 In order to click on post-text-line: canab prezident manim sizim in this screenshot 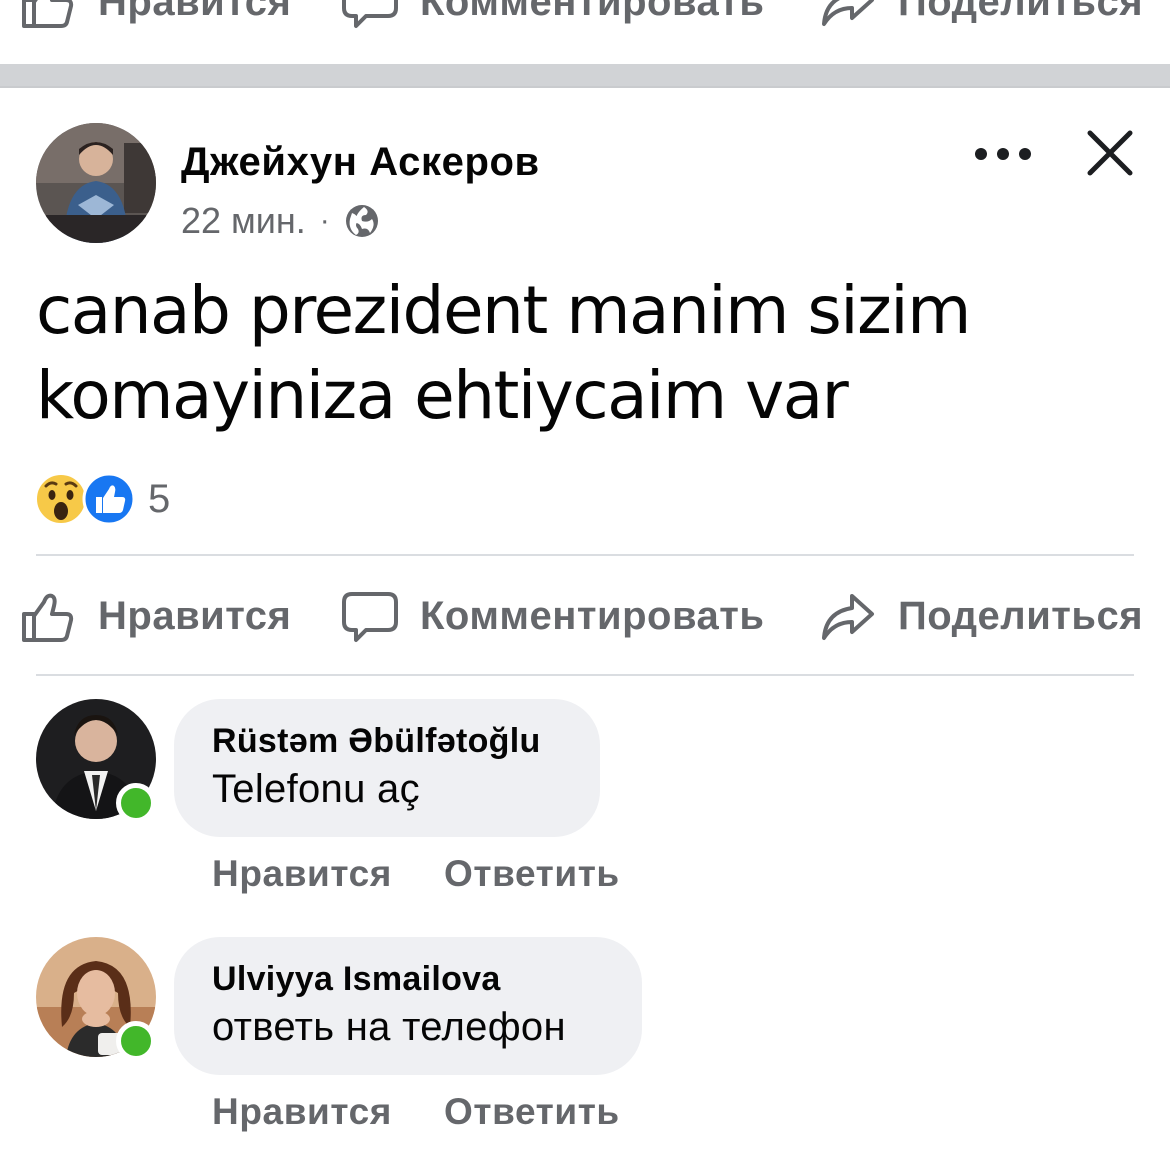, I will do `click(503, 310)`.